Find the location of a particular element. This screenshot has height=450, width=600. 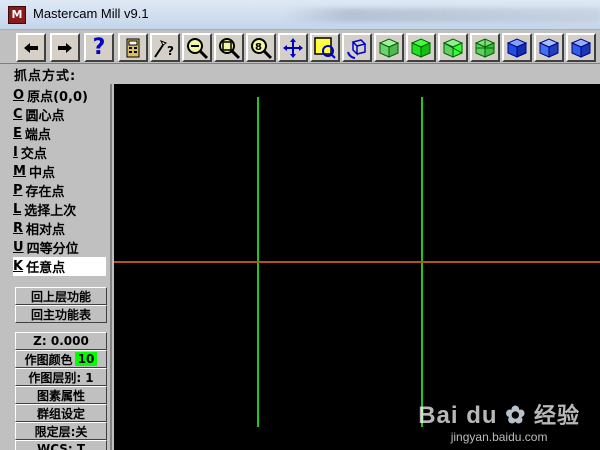

cube-front-icon is located at coordinates (421, 47).